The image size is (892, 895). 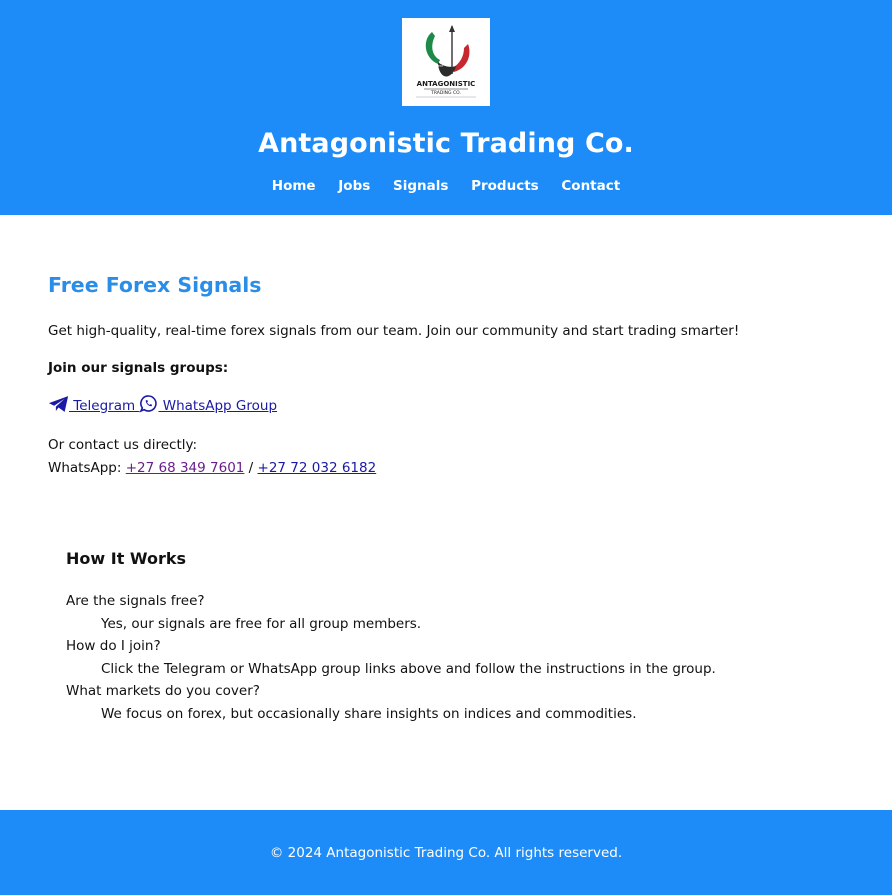 I want to click on phone-link-1: +27 68 349 7601, so click(x=185, y=468).